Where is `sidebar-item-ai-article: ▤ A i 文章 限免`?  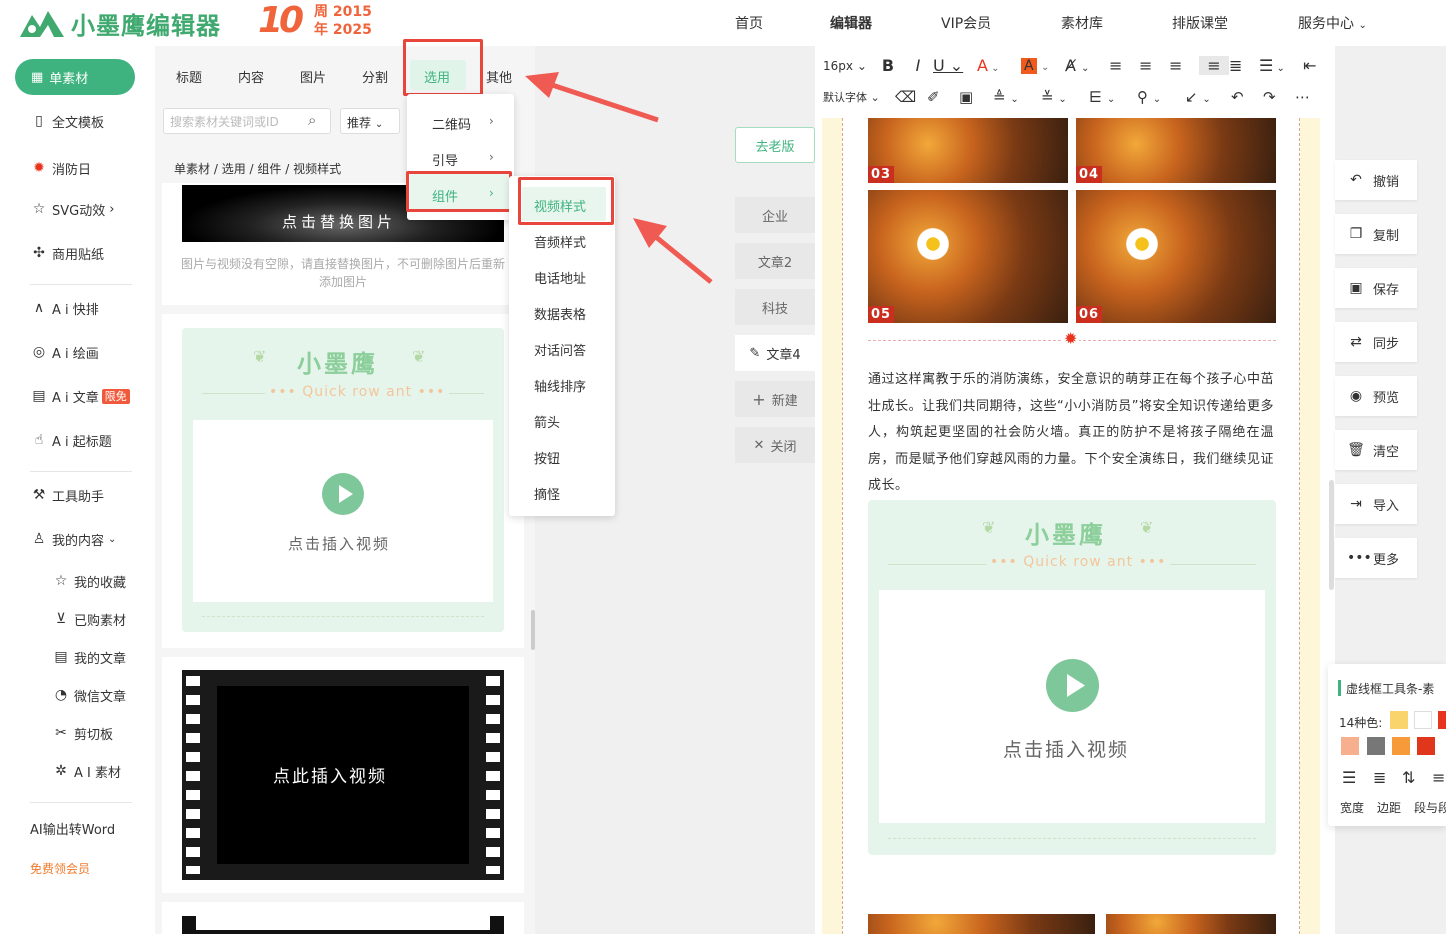 sidebar-item-ai-article: ▤ A i 文章 限免 is located at coordinates (80, 396).